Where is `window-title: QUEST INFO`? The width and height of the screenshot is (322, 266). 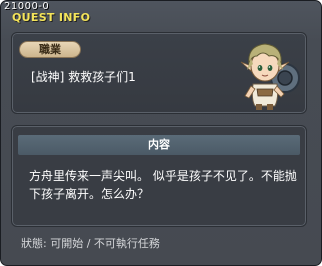 window-title: QUEST INFO is located at coordinates (51, 17).